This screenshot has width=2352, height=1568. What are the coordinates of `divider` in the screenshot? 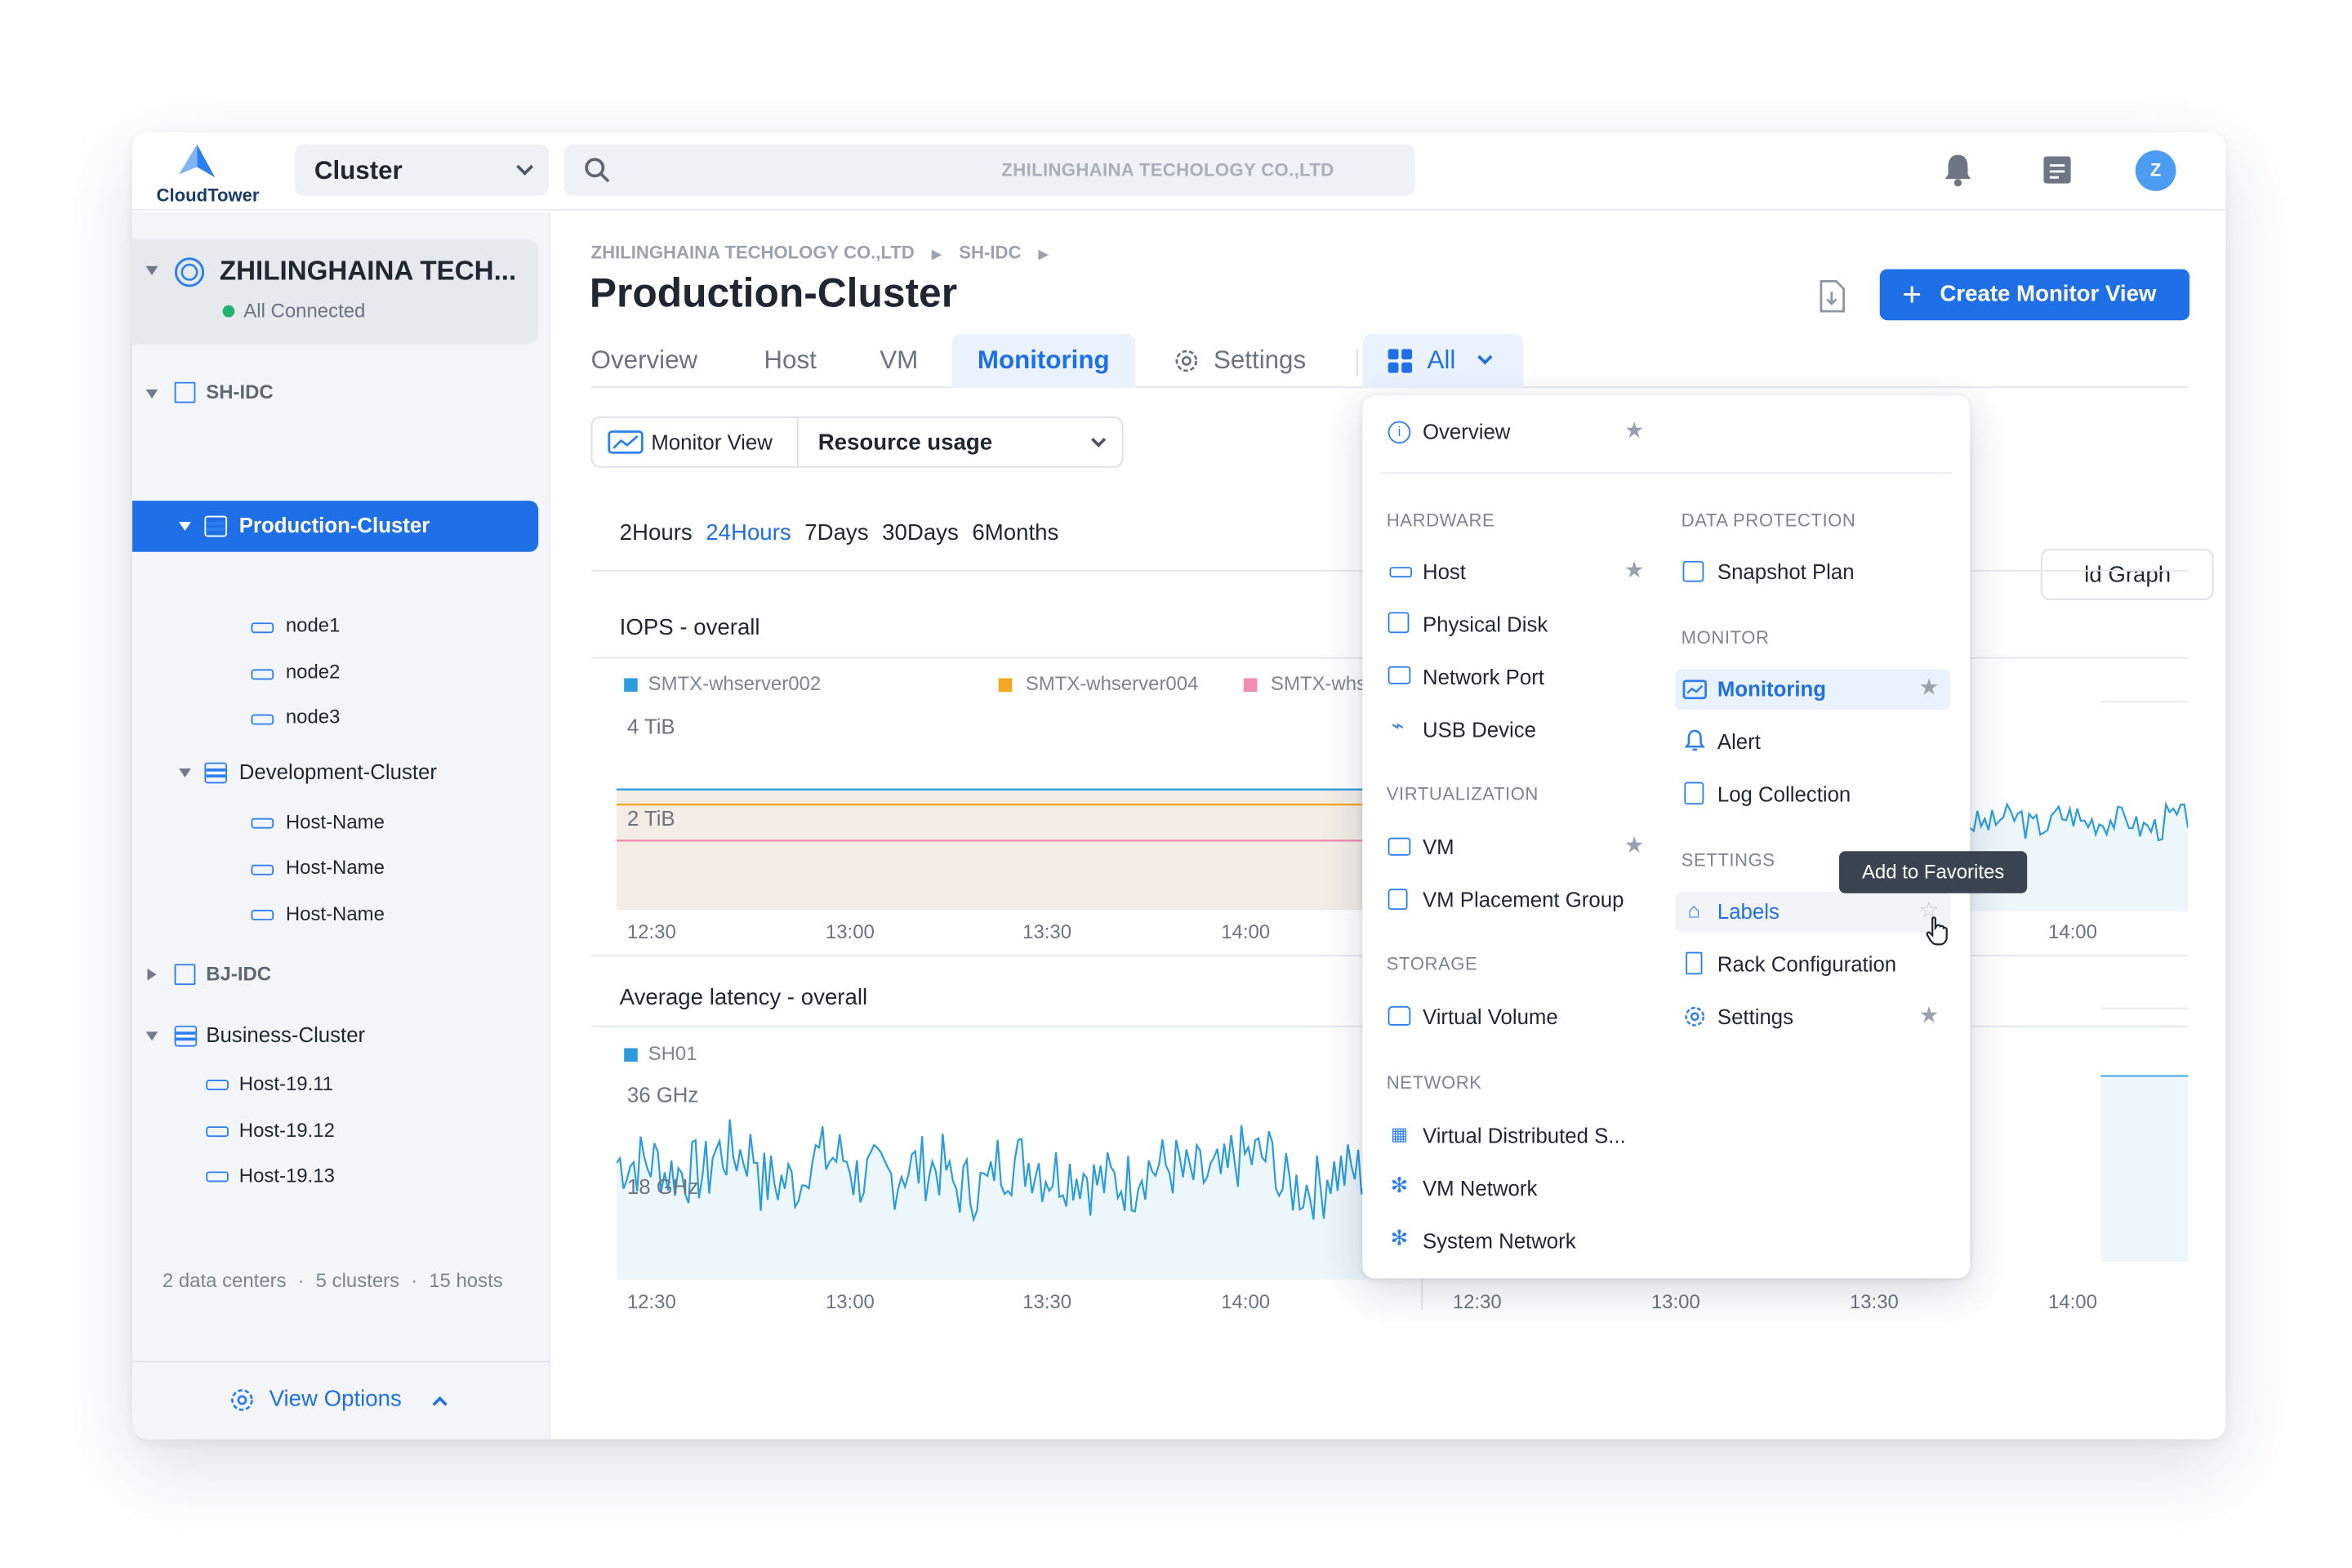 It's located at (1666, 473).